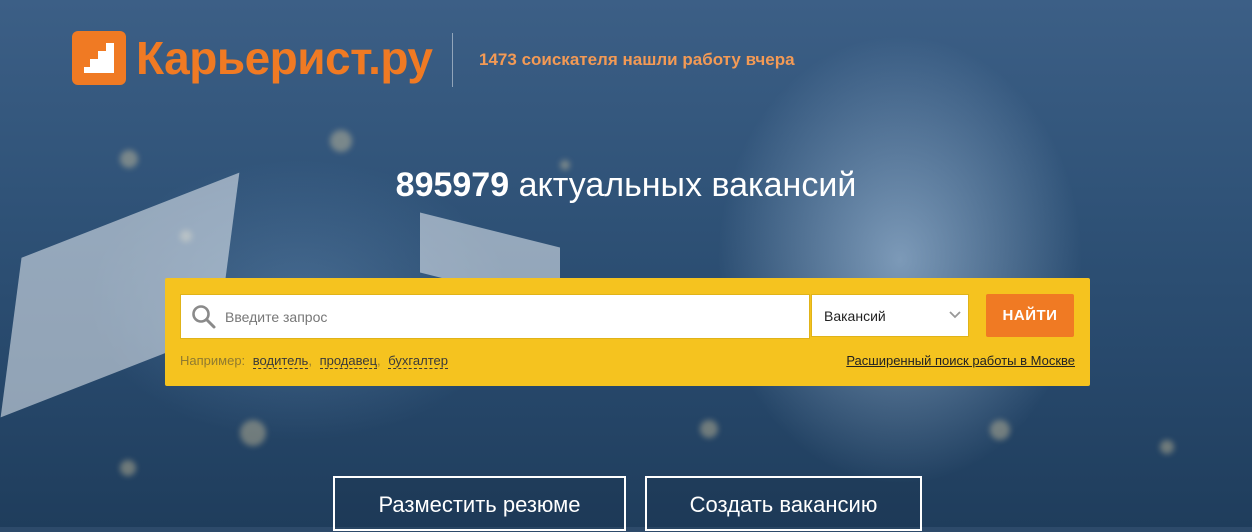 Image resolution: width=1252 pixels, height=532 pixels. What do you see at coordinates (280, 361) in the screenshot?
I see `example-link-driver: водитель` at bounding box center [280, 361].